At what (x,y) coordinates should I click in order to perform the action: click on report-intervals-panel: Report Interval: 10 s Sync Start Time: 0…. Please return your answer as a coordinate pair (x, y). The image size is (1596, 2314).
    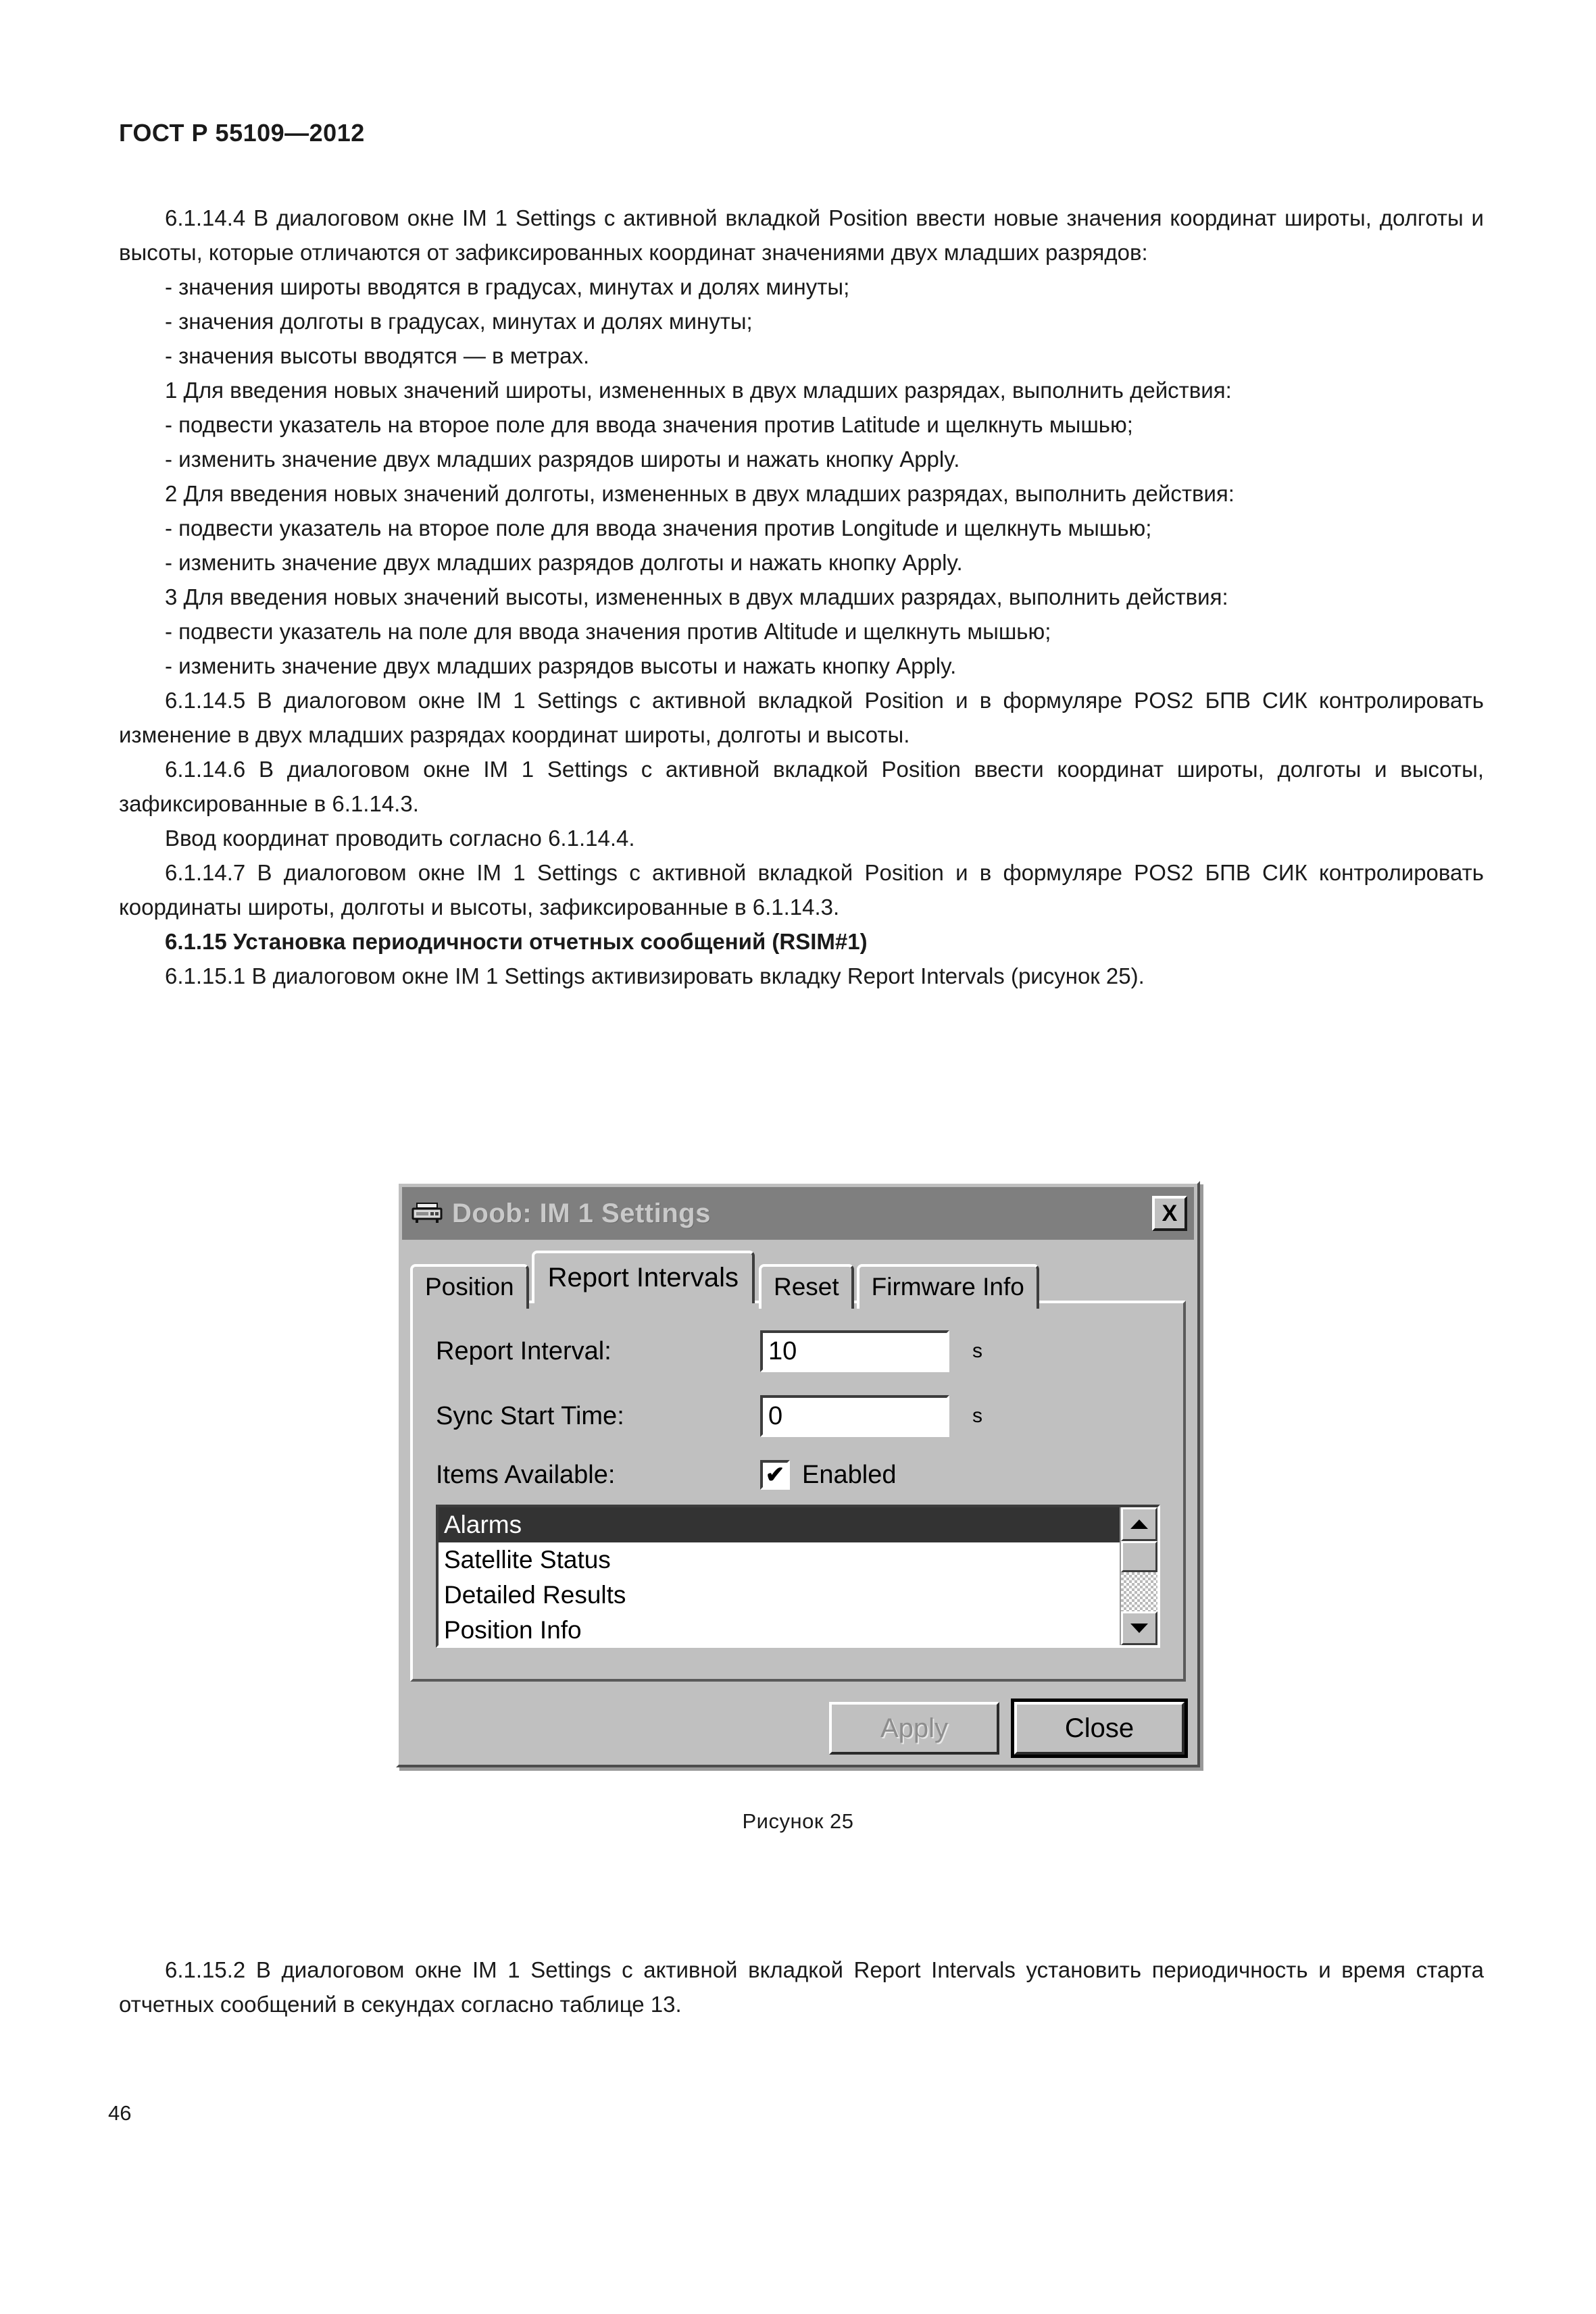
    Looking at the image, I should click on (798, 1492).